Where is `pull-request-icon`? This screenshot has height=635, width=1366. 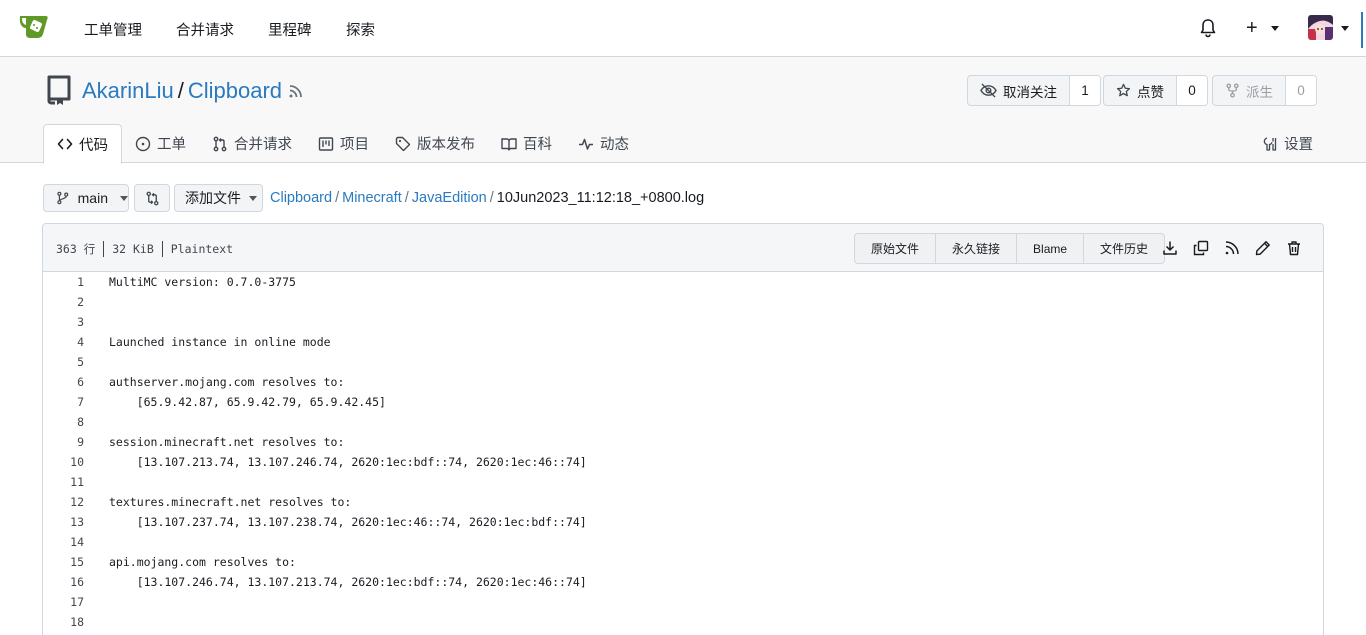 pull-request-icon is located at coordinates (220, 143).